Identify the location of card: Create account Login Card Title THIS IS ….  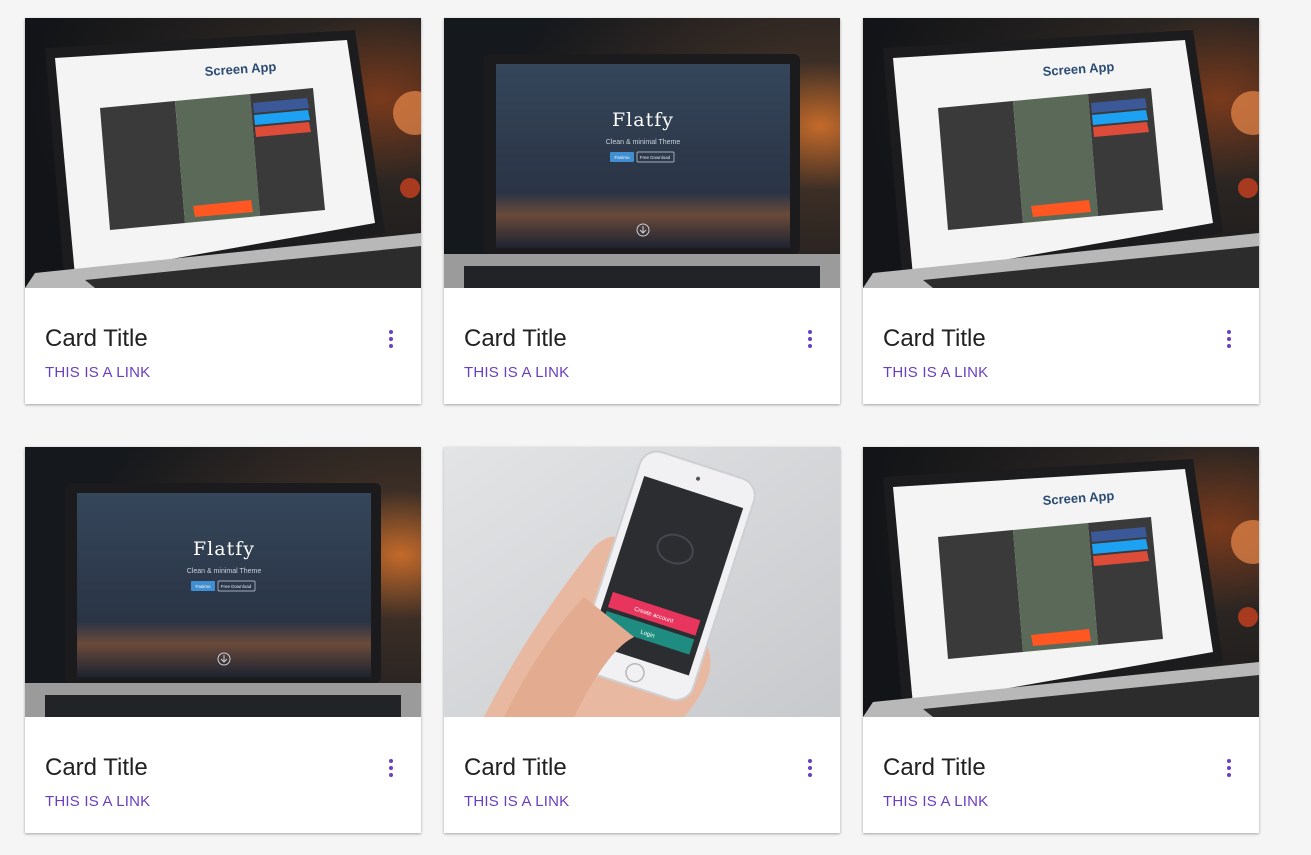
(642, 640).